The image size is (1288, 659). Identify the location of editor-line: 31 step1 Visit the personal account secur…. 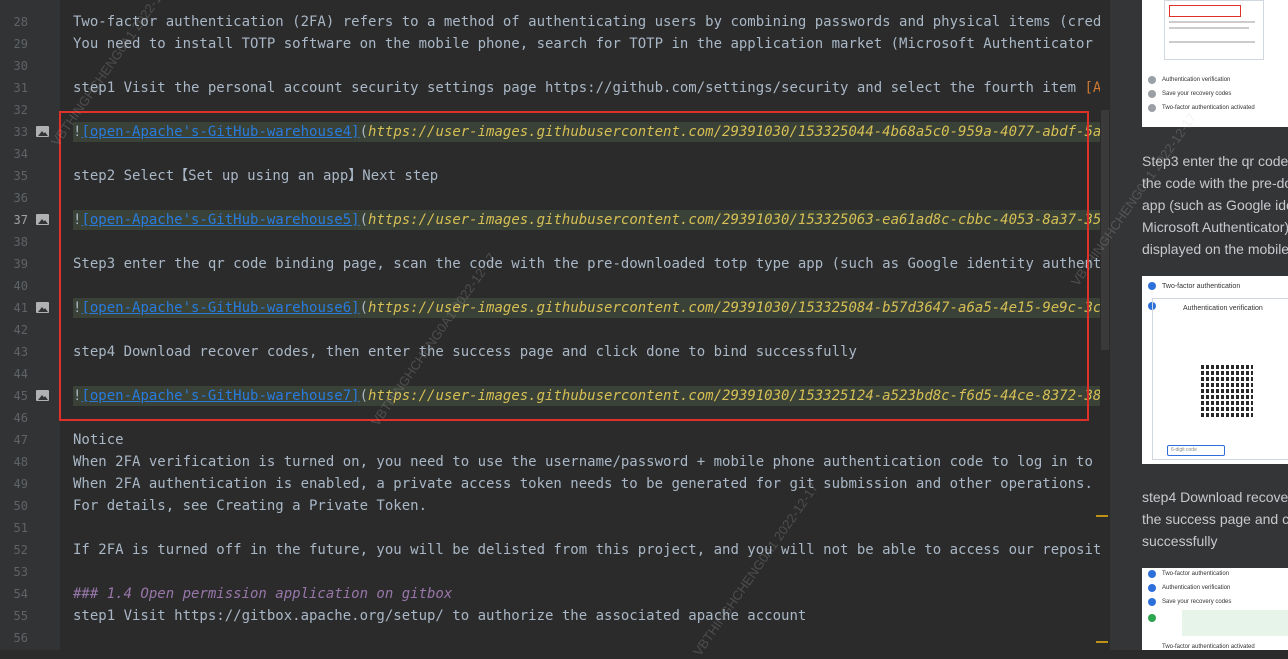
(555, 88).